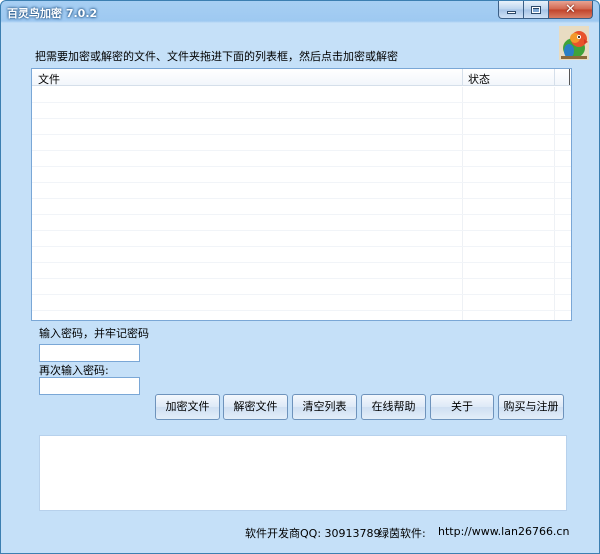 The image size is (600, 554). I want to click on column-header-status: 状态, so click(479, 79).